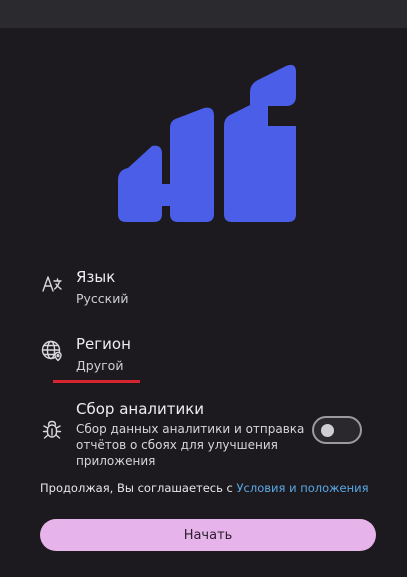  What do you see at coordinates (96, 381) in the screenshot?
I see `region-highlight-underline` at bounding box center [96, 381].